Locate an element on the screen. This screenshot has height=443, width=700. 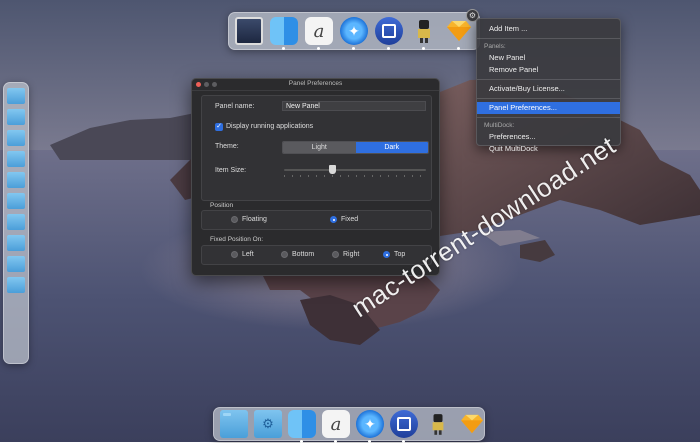
theme-segmented-control: Light Dark is located at coordinates (355, 147).